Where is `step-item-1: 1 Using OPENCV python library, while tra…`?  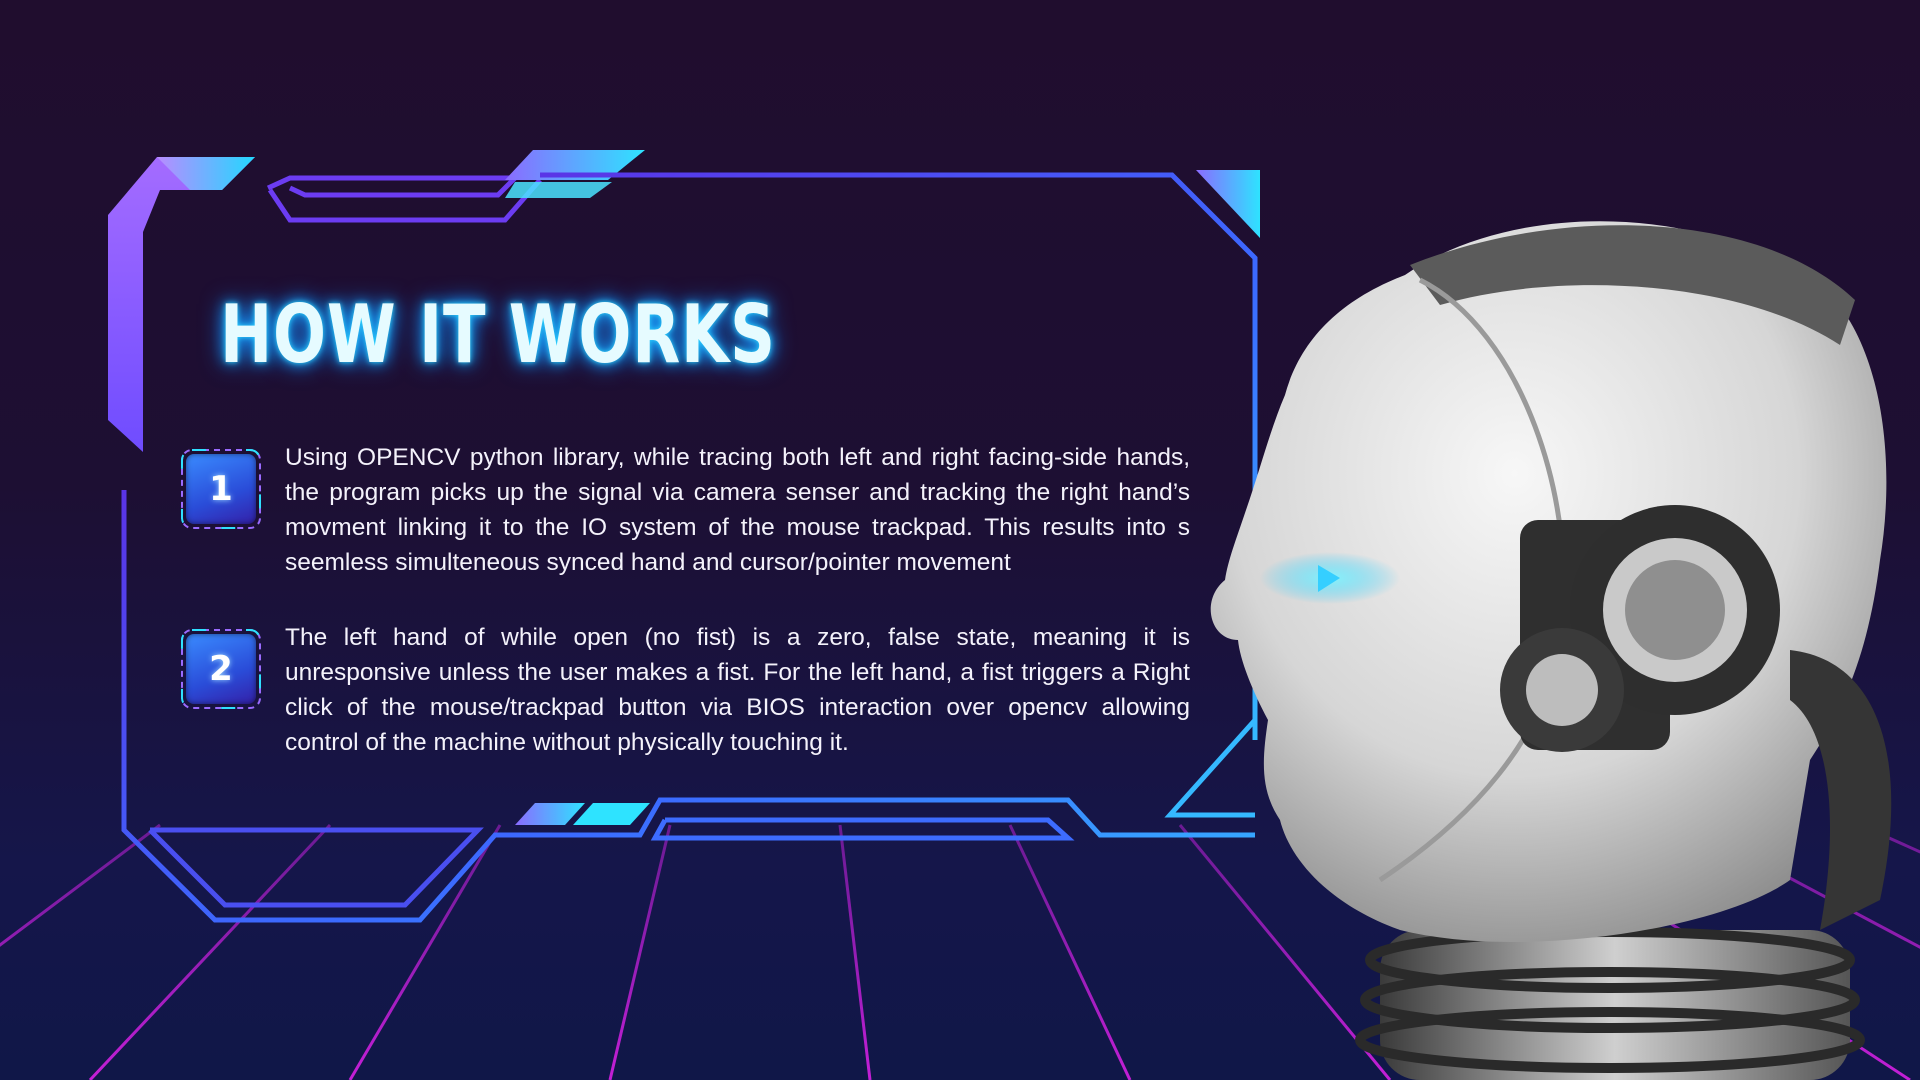
step-item-1: 1 Using OPENCV python library, while tra… is located at coordinates (685, 510).